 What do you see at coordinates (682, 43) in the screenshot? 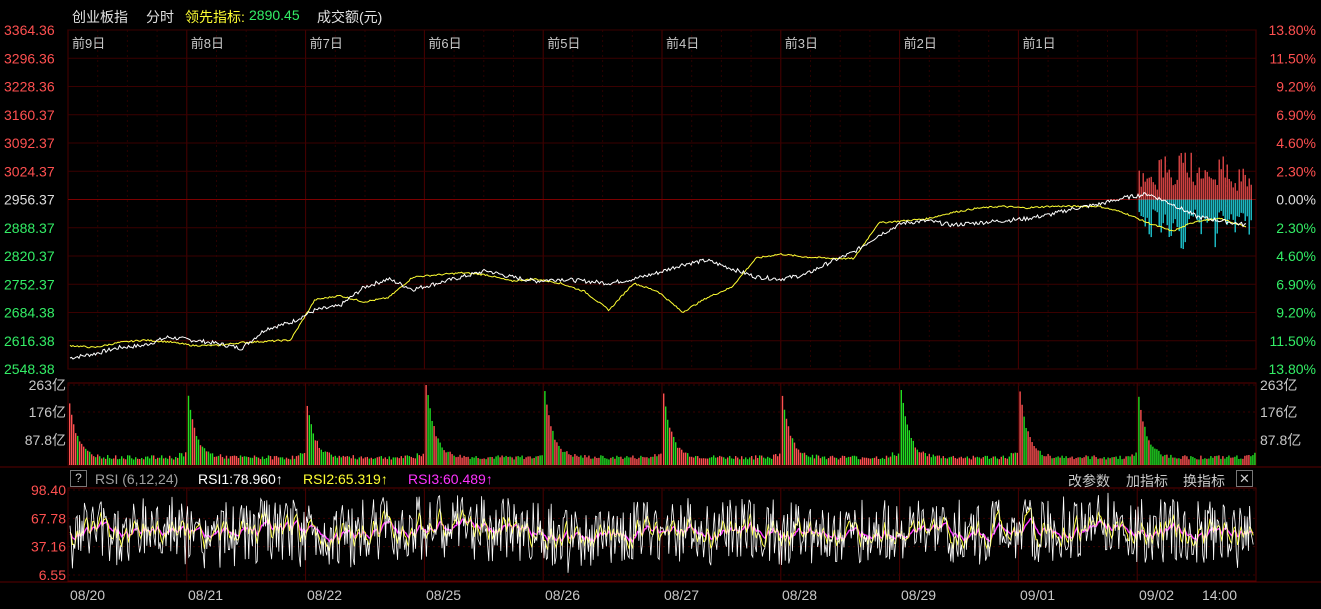
I see `day-label: 前4日` at bounding box center [682, 43].